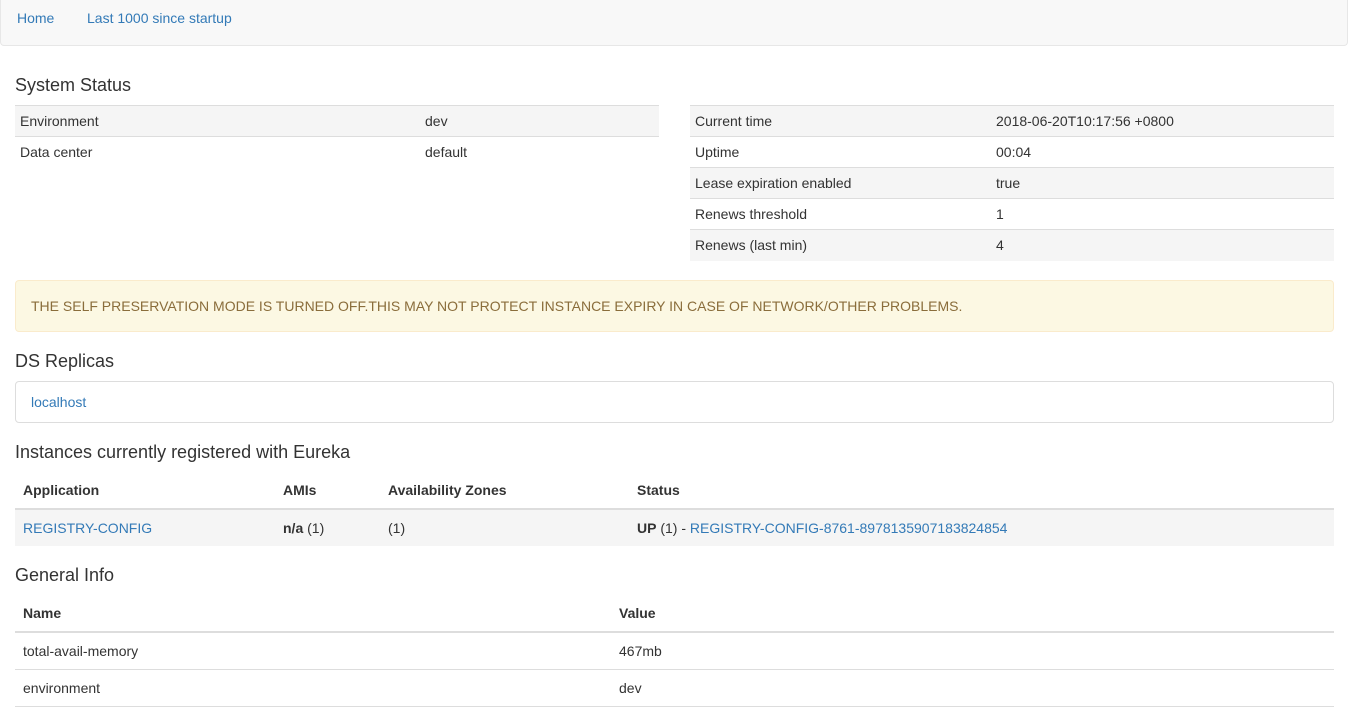  What do you see at coordinates (1162, 245) in the screenshot?
I see `renews-last-min-value: 4` at bounding box center [1162, 245].